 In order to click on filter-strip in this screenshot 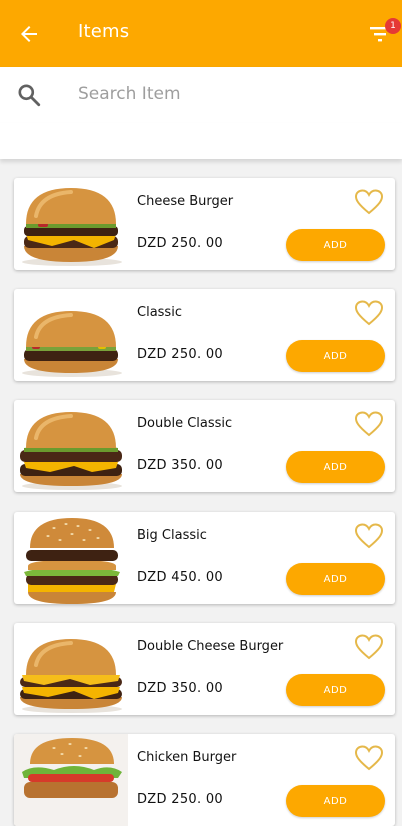, I will do `click(201, 141)`.